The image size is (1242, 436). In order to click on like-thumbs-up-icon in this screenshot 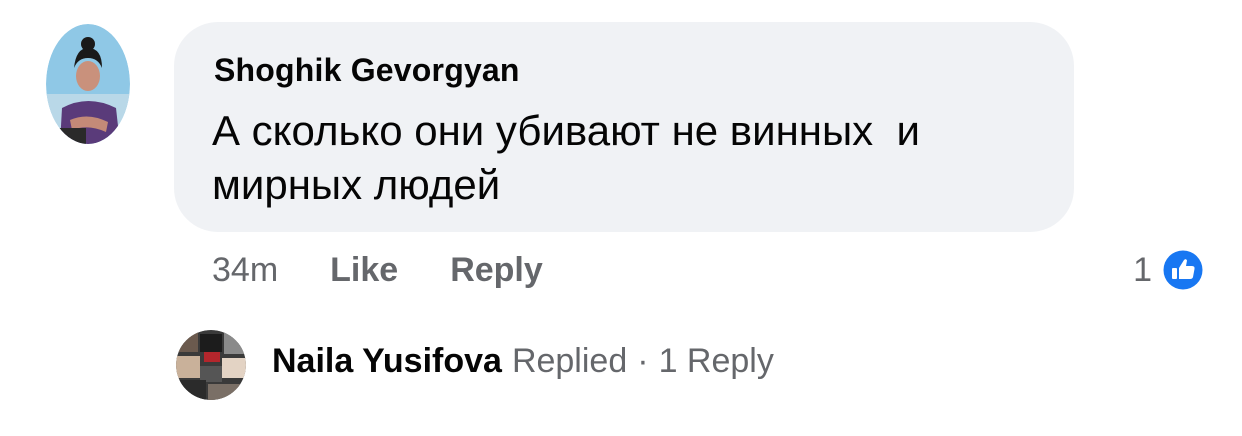, I will do `click(1183, 270)`.